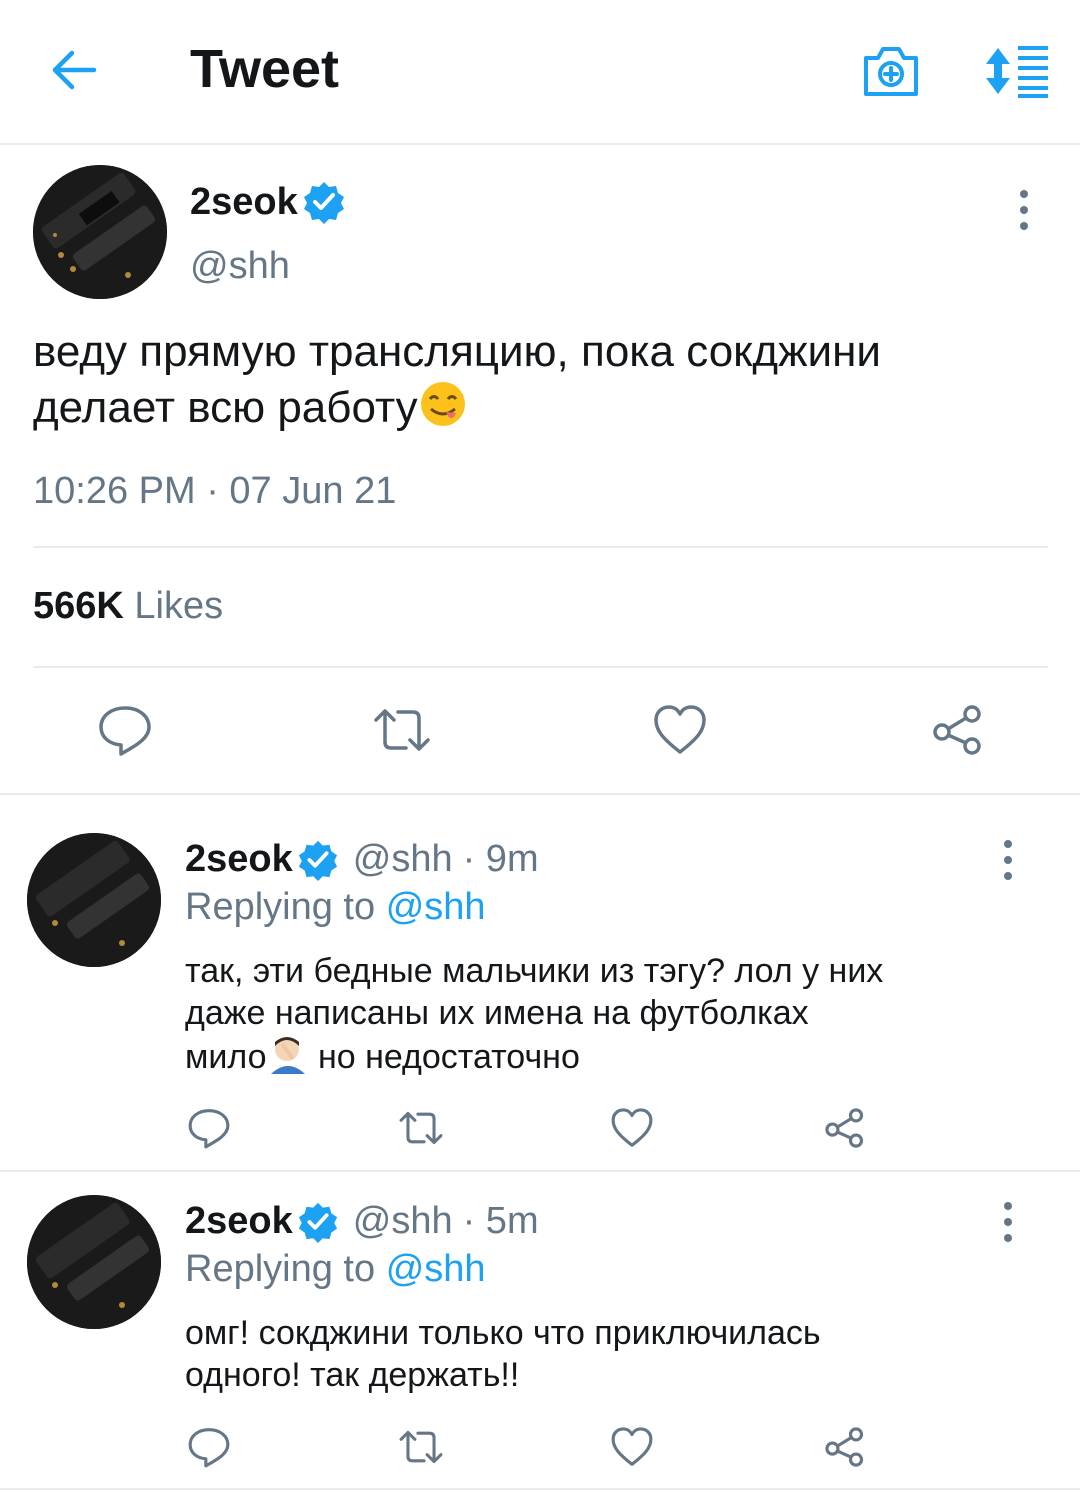 Image resolution: width=1080 pixels, height=1492 pixels. I want to click on author-name: 2seok, so click(244, 202).